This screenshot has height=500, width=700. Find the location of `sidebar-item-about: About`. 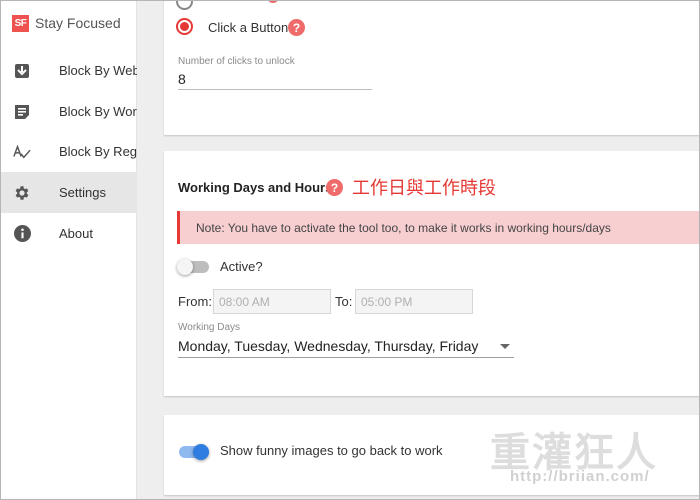

sidebar-item-about: About is located at coordinates (68, 233).